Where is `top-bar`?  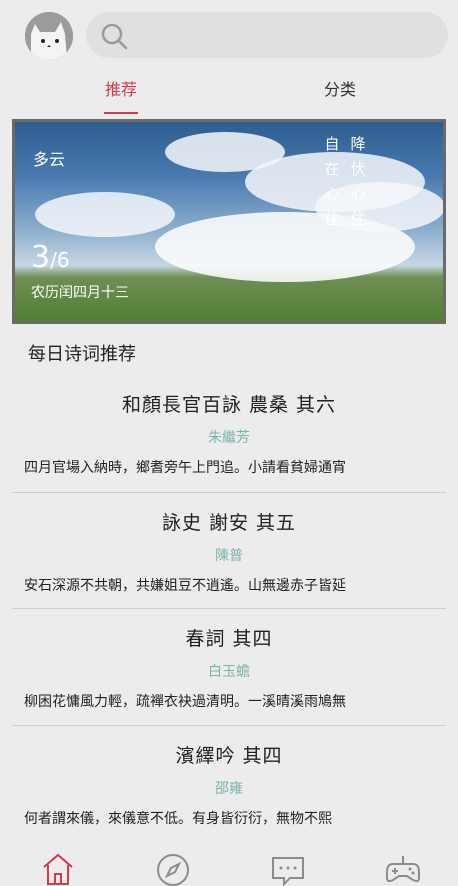 top-bar is located at coordinates (229, 34).